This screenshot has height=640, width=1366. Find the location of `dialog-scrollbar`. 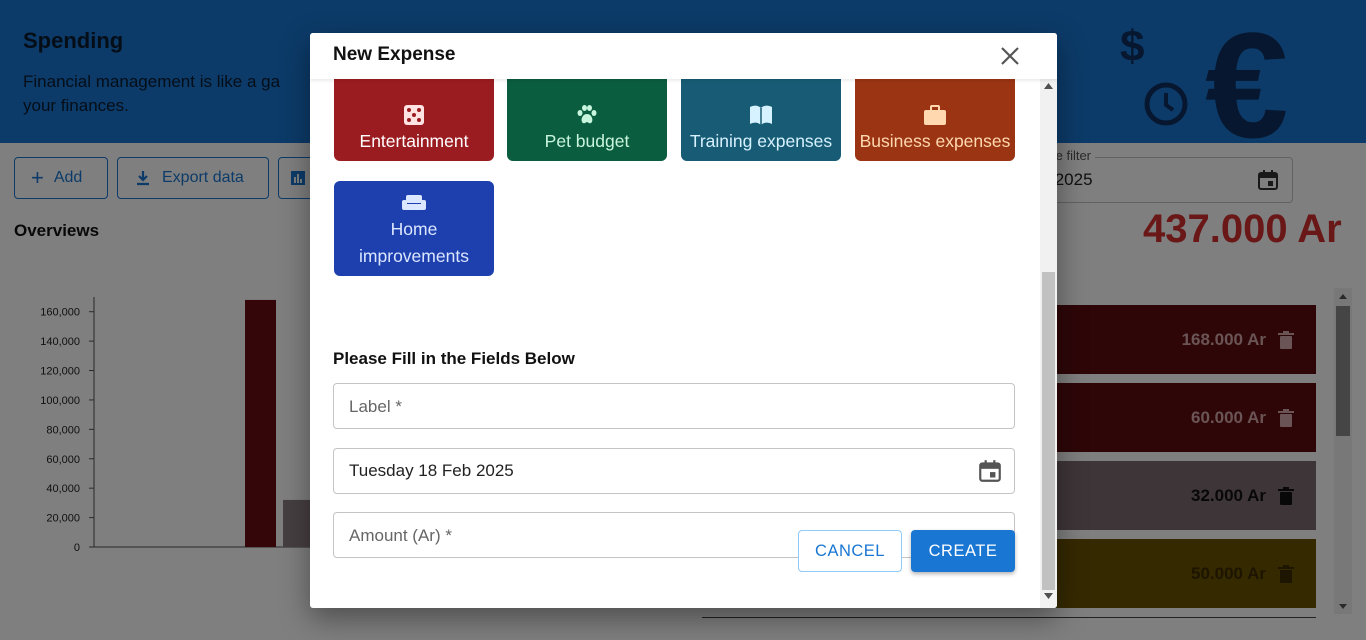

dialog-scrollbar is located at coordinates (1048, 343).